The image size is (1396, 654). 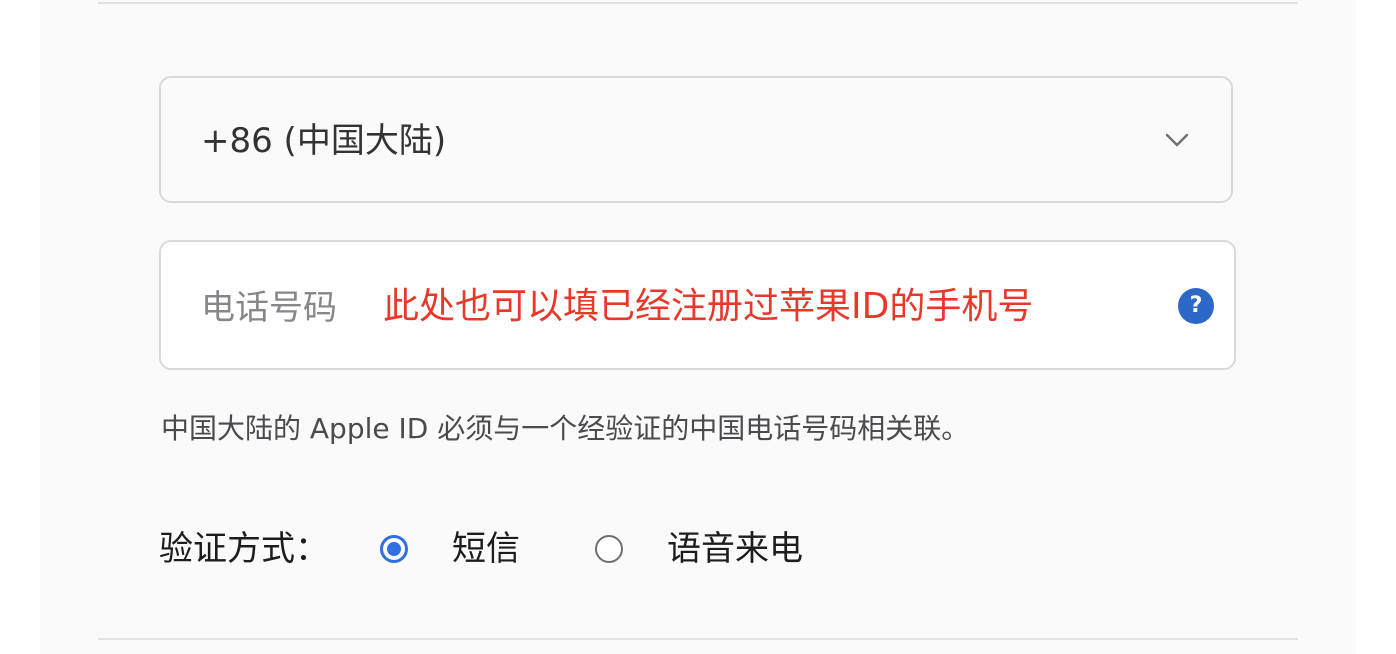 What do you see at coordinates (1177, 140) in the screenshot?
I see `chevron-down-icon` at bounding box center [1177, 140].